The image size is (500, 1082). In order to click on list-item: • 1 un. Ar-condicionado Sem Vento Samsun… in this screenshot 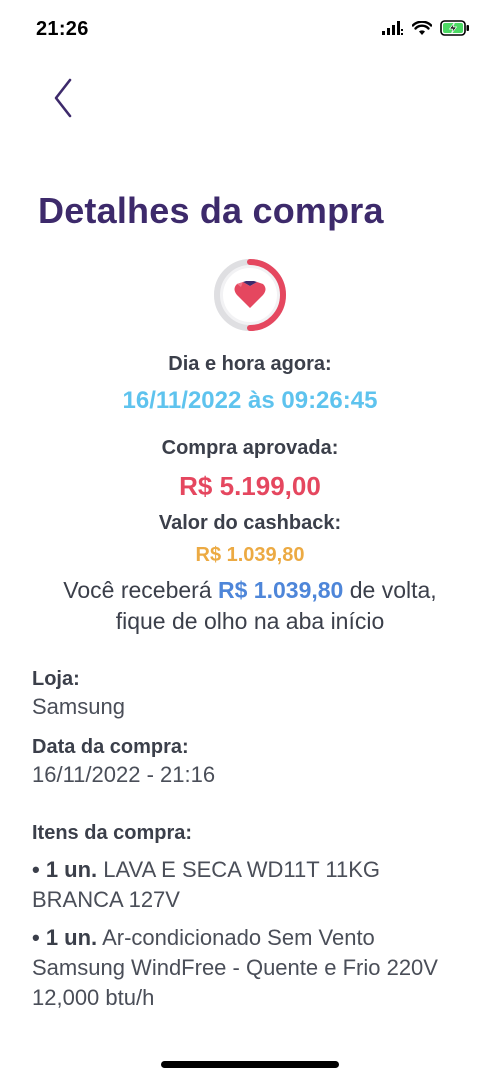, I will do `click(252, 968)`.